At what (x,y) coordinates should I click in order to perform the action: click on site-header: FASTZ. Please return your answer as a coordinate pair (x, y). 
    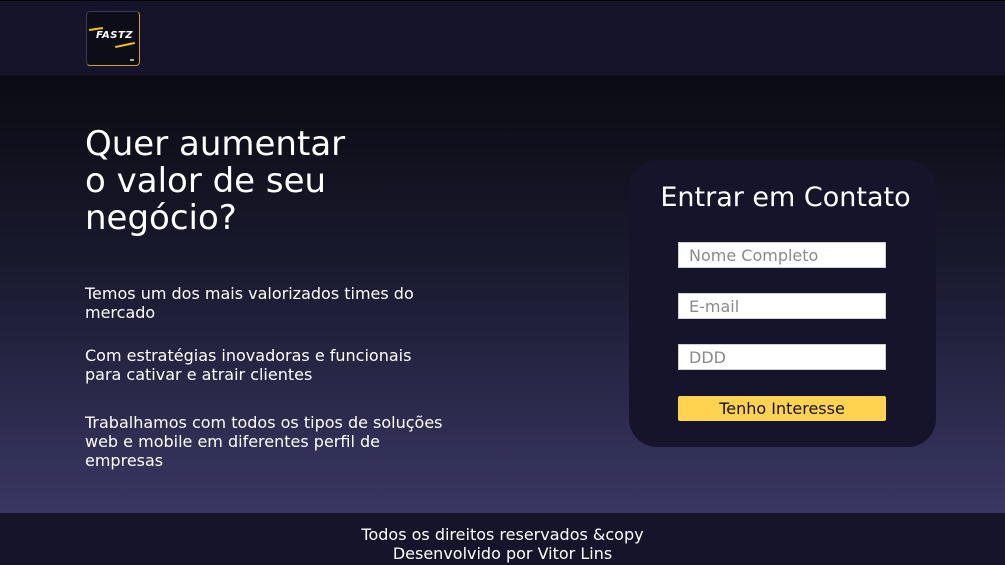
    Looking at the image, I should click on (502, 37).